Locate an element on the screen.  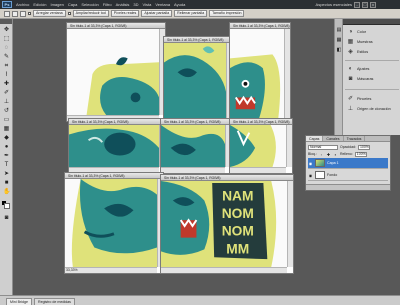
panel-masks: ◙ Máscaras is located at coordinates (360, 79).